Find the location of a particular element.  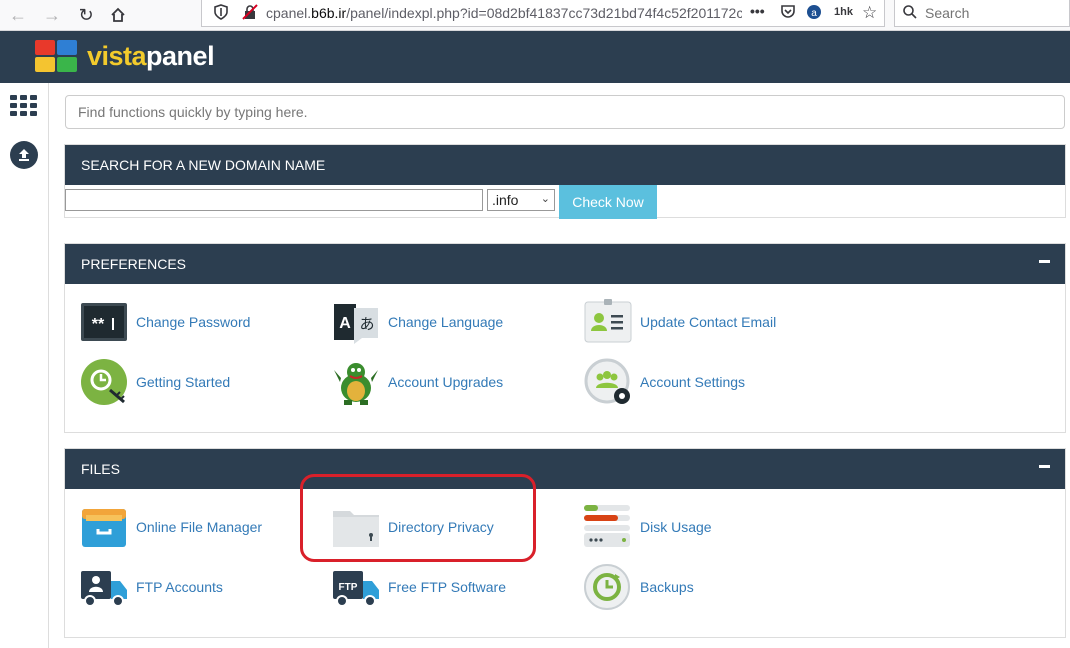

files-item-label: Online File Manager is located at coordinates (199, 527).